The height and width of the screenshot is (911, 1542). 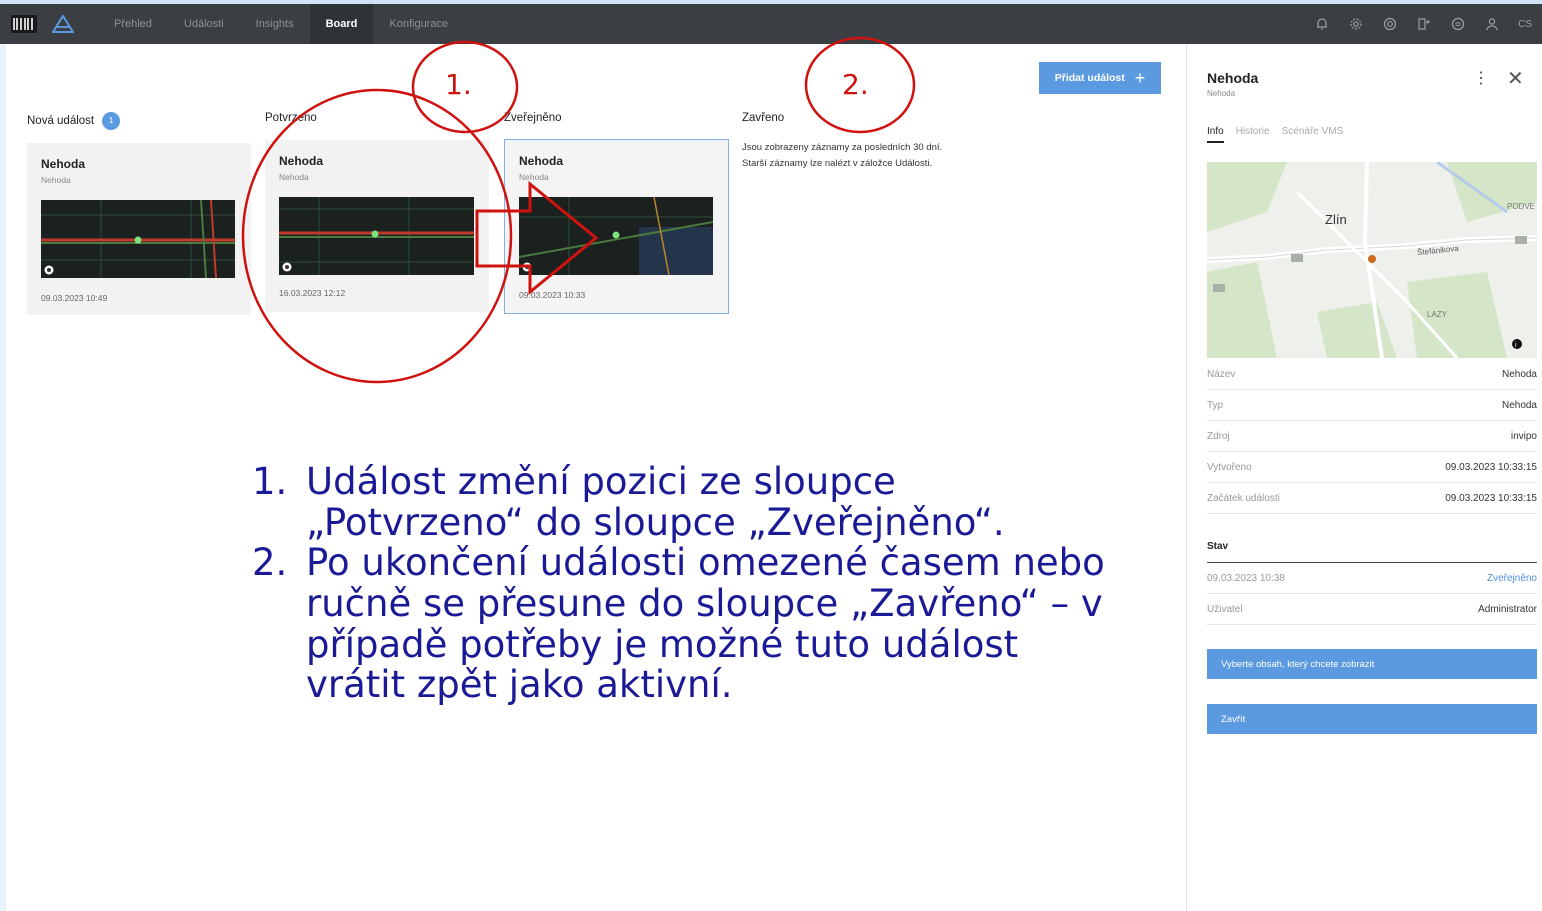 What do you see at coordinates (1225, 609) in the screenshot?
I see `info-key: Uživatel` at bounding box center [1225, 609].